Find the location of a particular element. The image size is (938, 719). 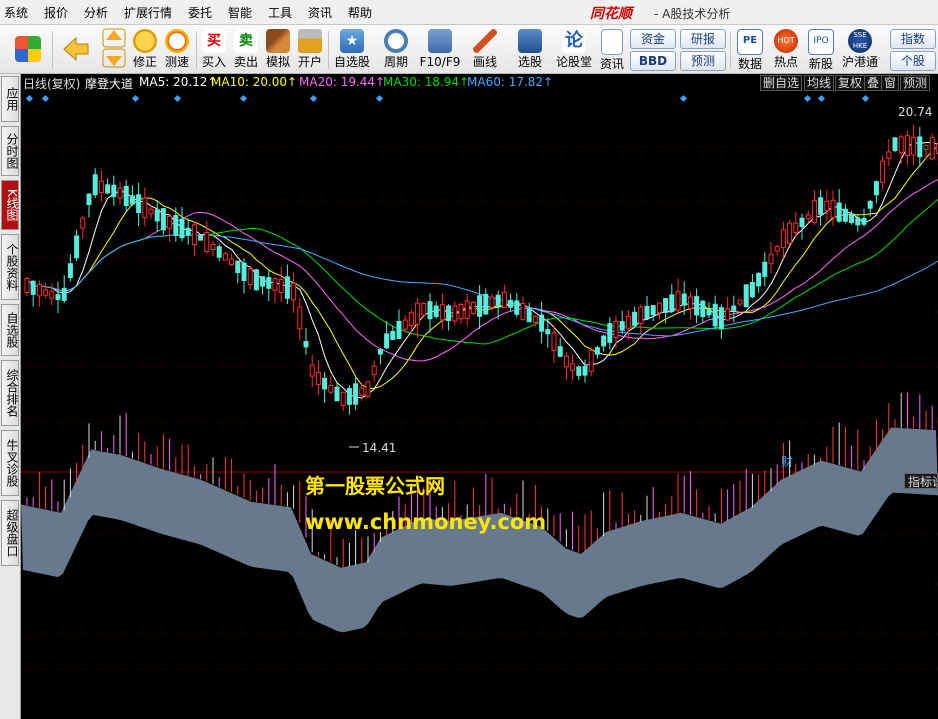

tab-kline-label: K线图 is located at coordinates (12, 205).